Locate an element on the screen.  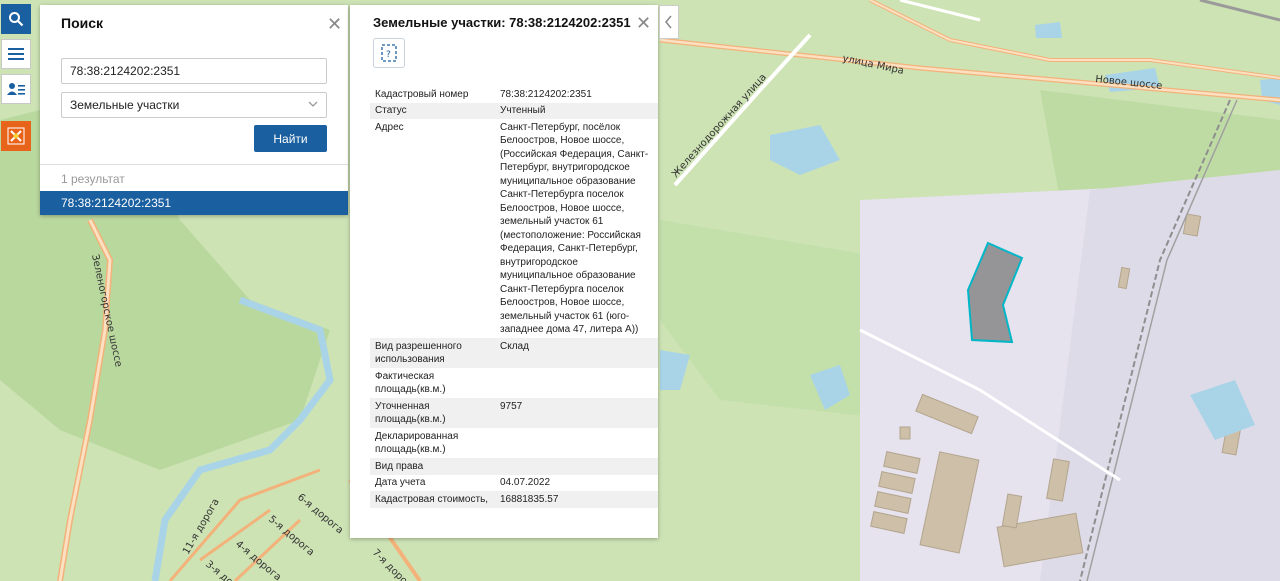
menu-button is located at coordinates (16, 54).